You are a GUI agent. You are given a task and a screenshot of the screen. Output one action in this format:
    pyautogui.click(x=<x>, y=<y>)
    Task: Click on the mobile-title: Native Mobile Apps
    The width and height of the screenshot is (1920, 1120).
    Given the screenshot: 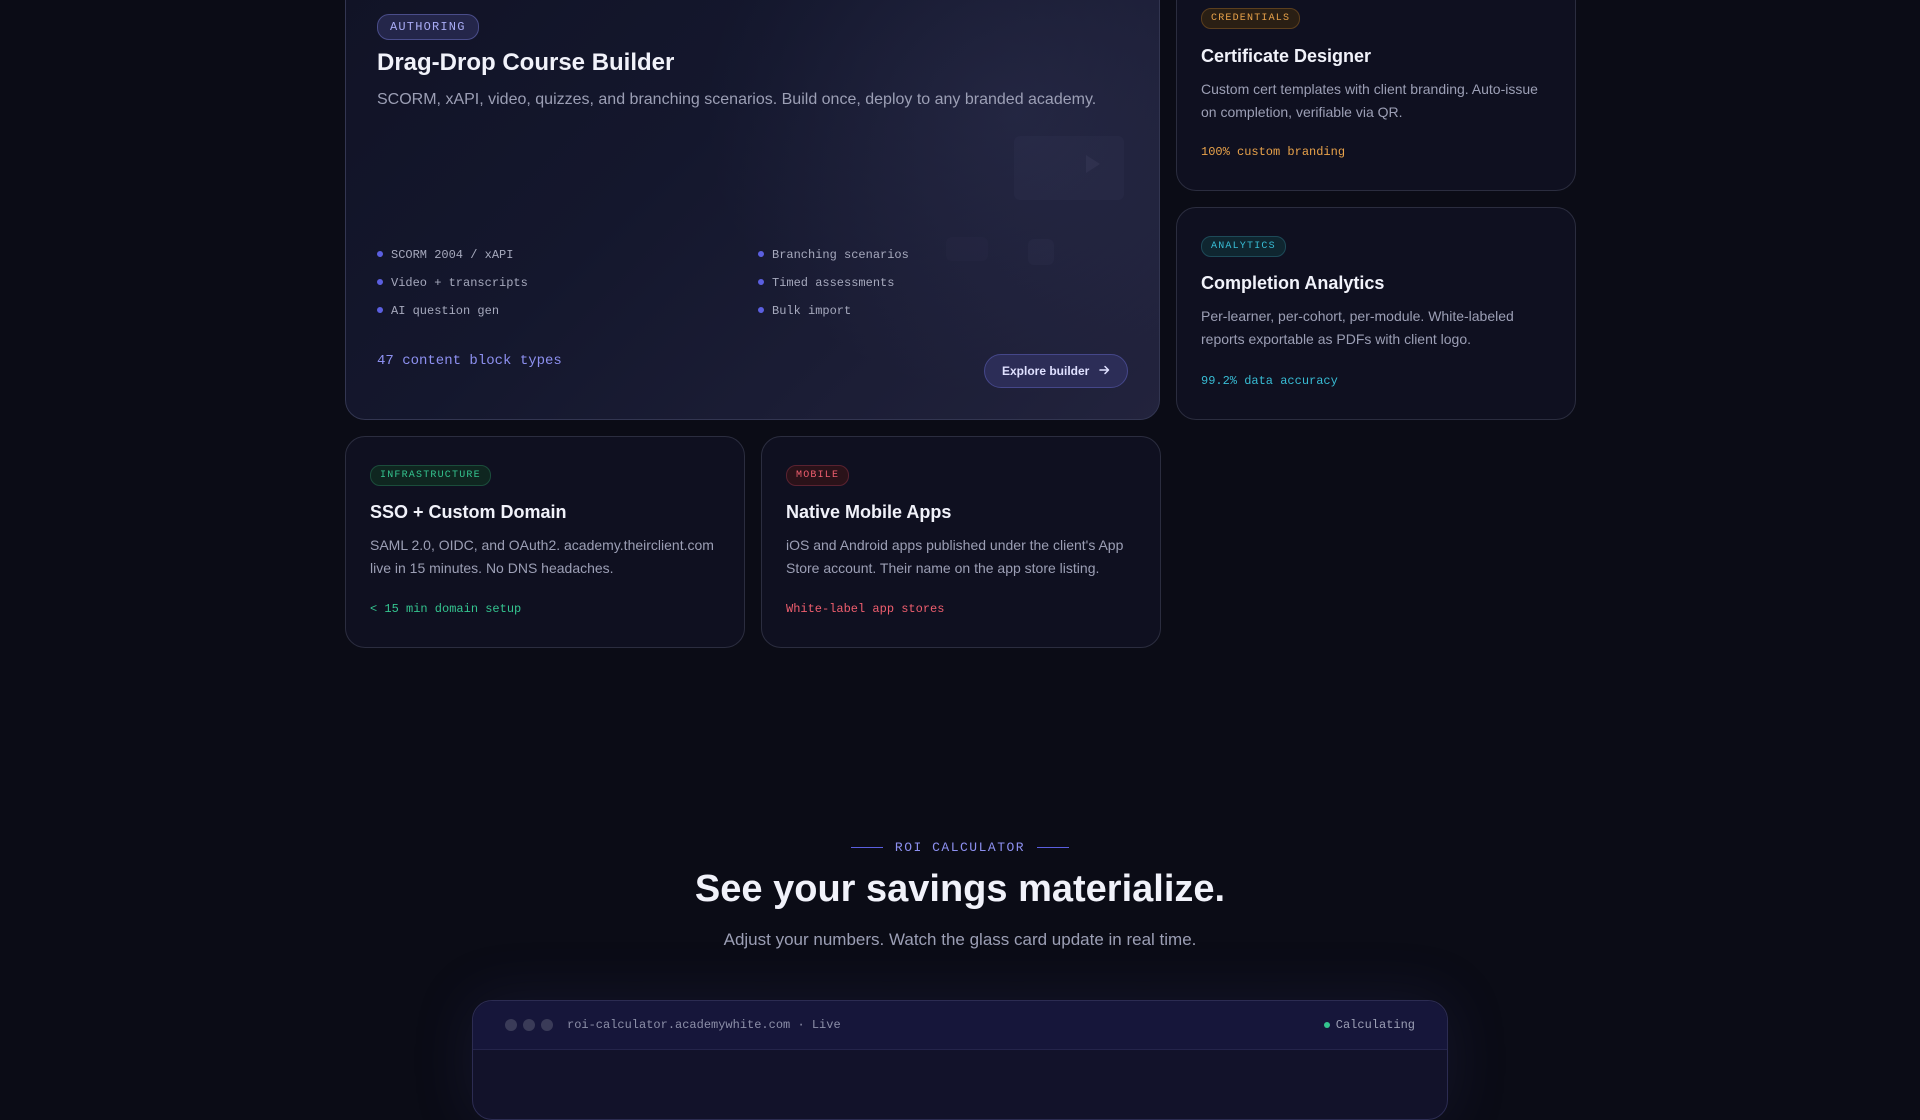 What is the action you would take?
    pyautogui.click(x=869, y=512)
    